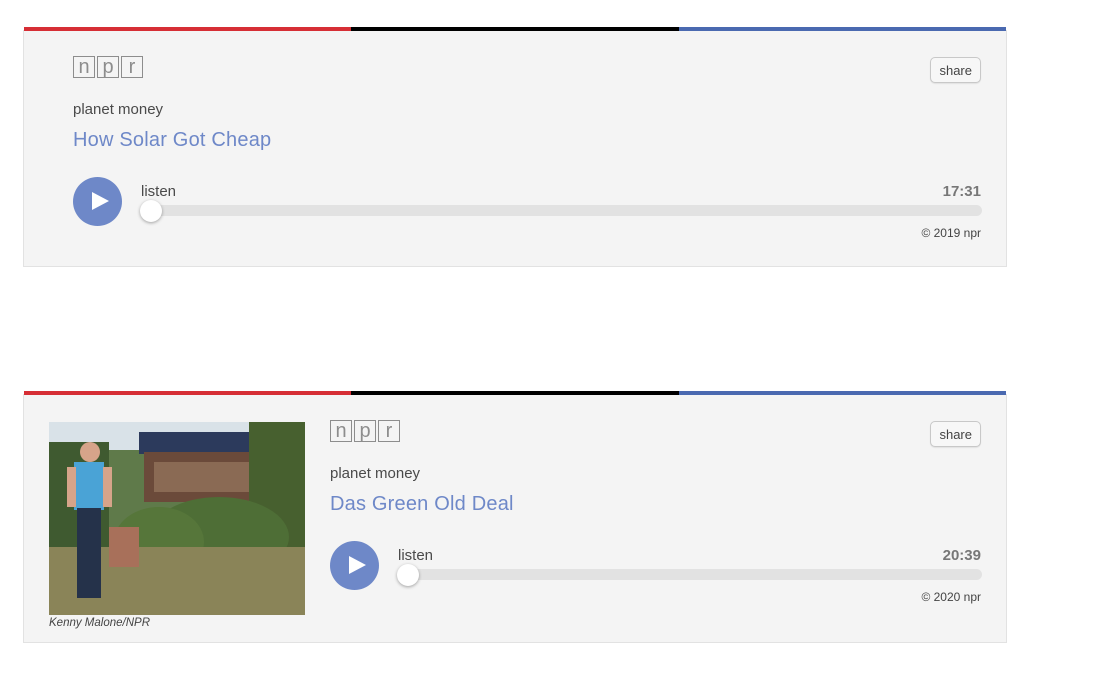 The image size is (1094, 688). What do you see at coordinates (961, 555) in the screenshot?
I see `episode-duration: 20:39` at bounding box center [961, 555].